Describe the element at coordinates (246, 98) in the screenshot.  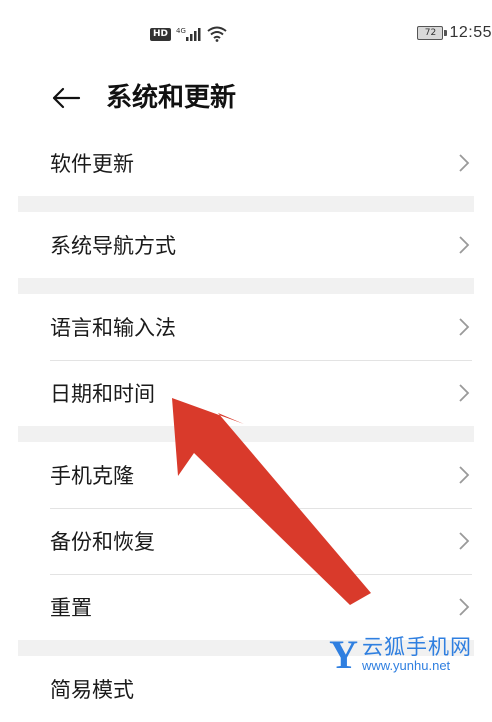
I see `page-header: 系统和更新` at that location.